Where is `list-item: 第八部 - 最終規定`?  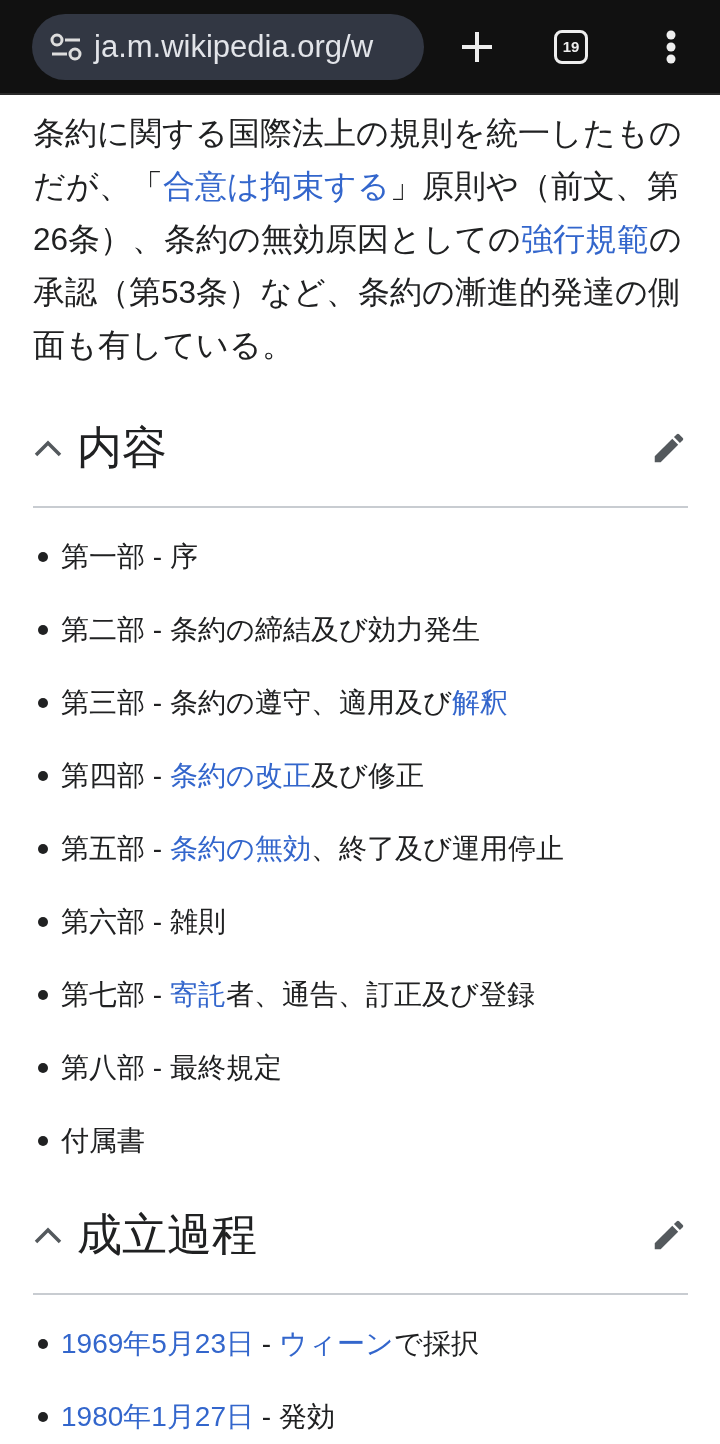 list-item: 第八部 - 最終規定 is located at coordinates (171, 1067).